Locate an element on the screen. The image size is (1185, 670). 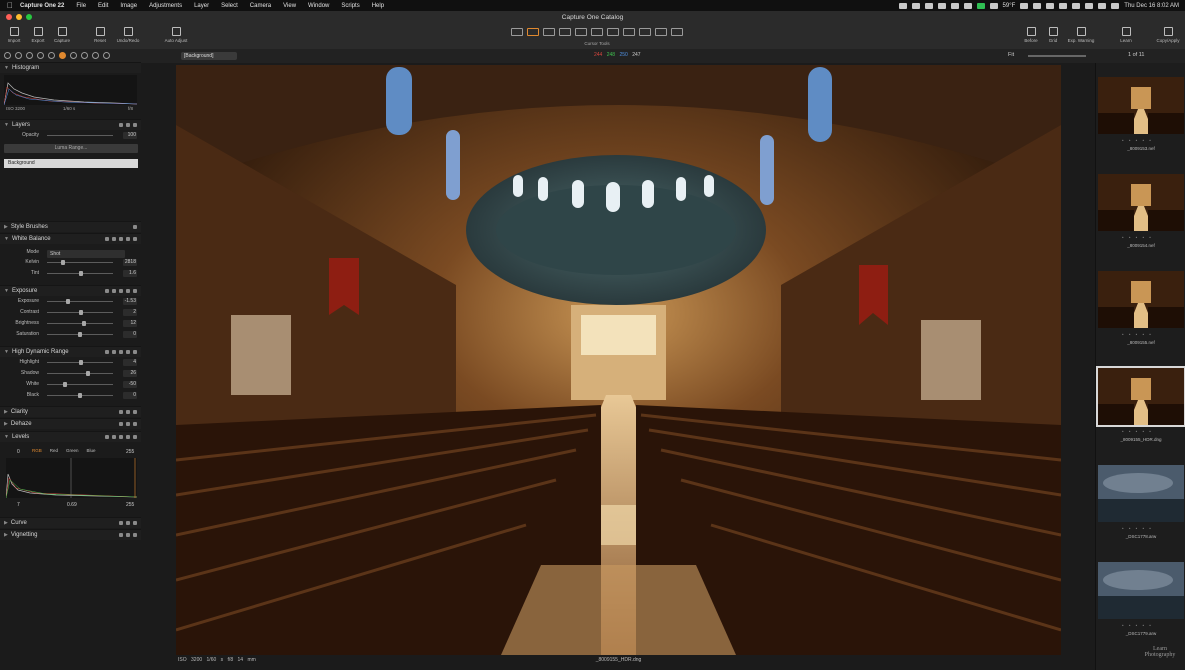
wifi-icon is located at coordinates (1076, 5).